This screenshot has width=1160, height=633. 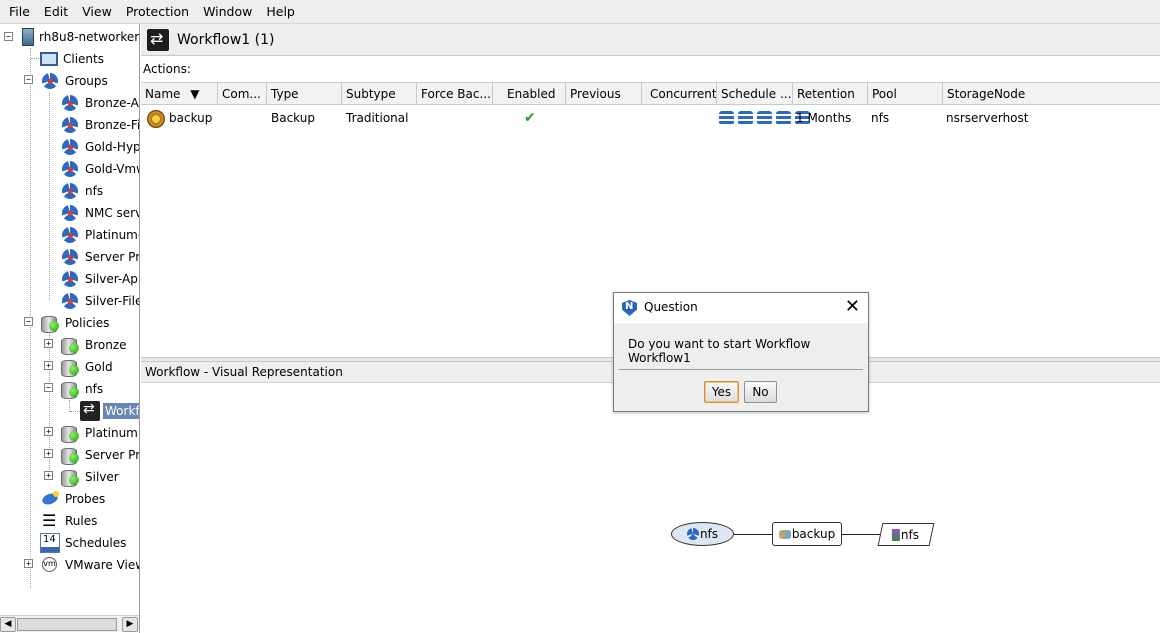 What do you see at coordinates (73, 59) in the screenshot?
I see `tree-item-clients: Clients` at bounding box center [73, 59].